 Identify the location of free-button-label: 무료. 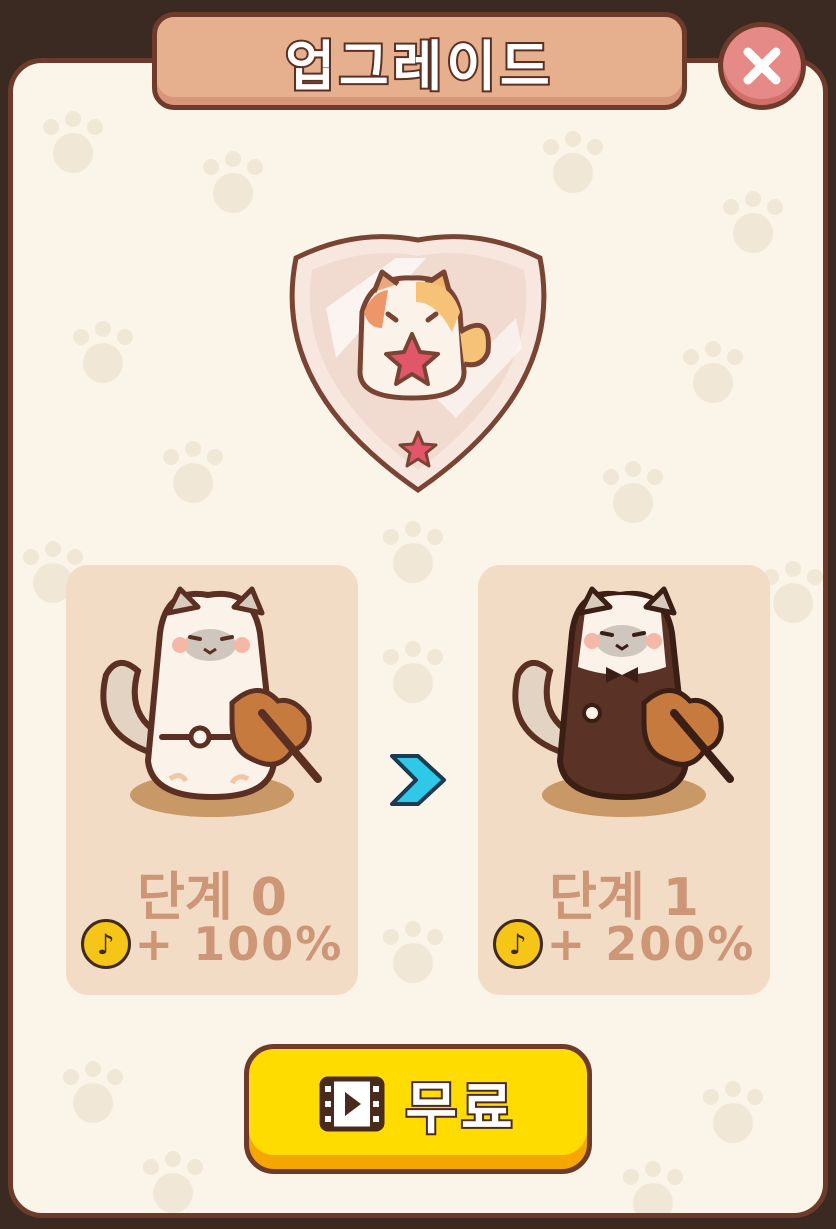
(460, 1109).